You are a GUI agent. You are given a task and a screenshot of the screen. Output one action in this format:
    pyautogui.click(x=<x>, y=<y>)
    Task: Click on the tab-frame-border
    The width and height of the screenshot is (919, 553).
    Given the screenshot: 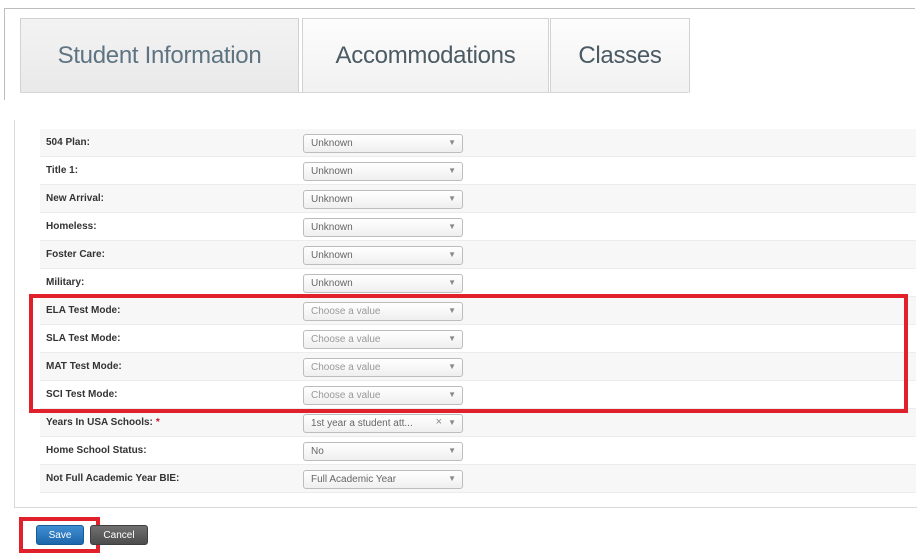 What is the action you would take?
    pyautogui.click(x=459, y=8)
    